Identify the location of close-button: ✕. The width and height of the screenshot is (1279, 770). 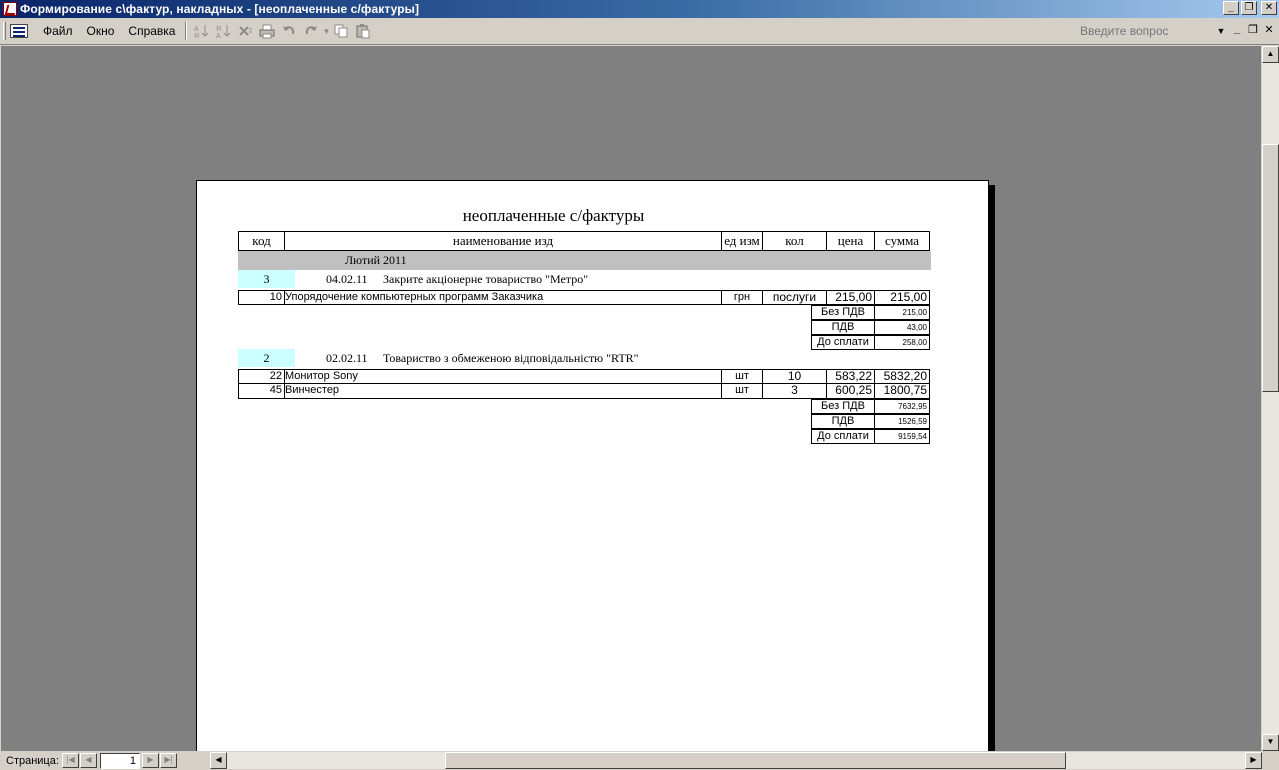
(1269, 8).